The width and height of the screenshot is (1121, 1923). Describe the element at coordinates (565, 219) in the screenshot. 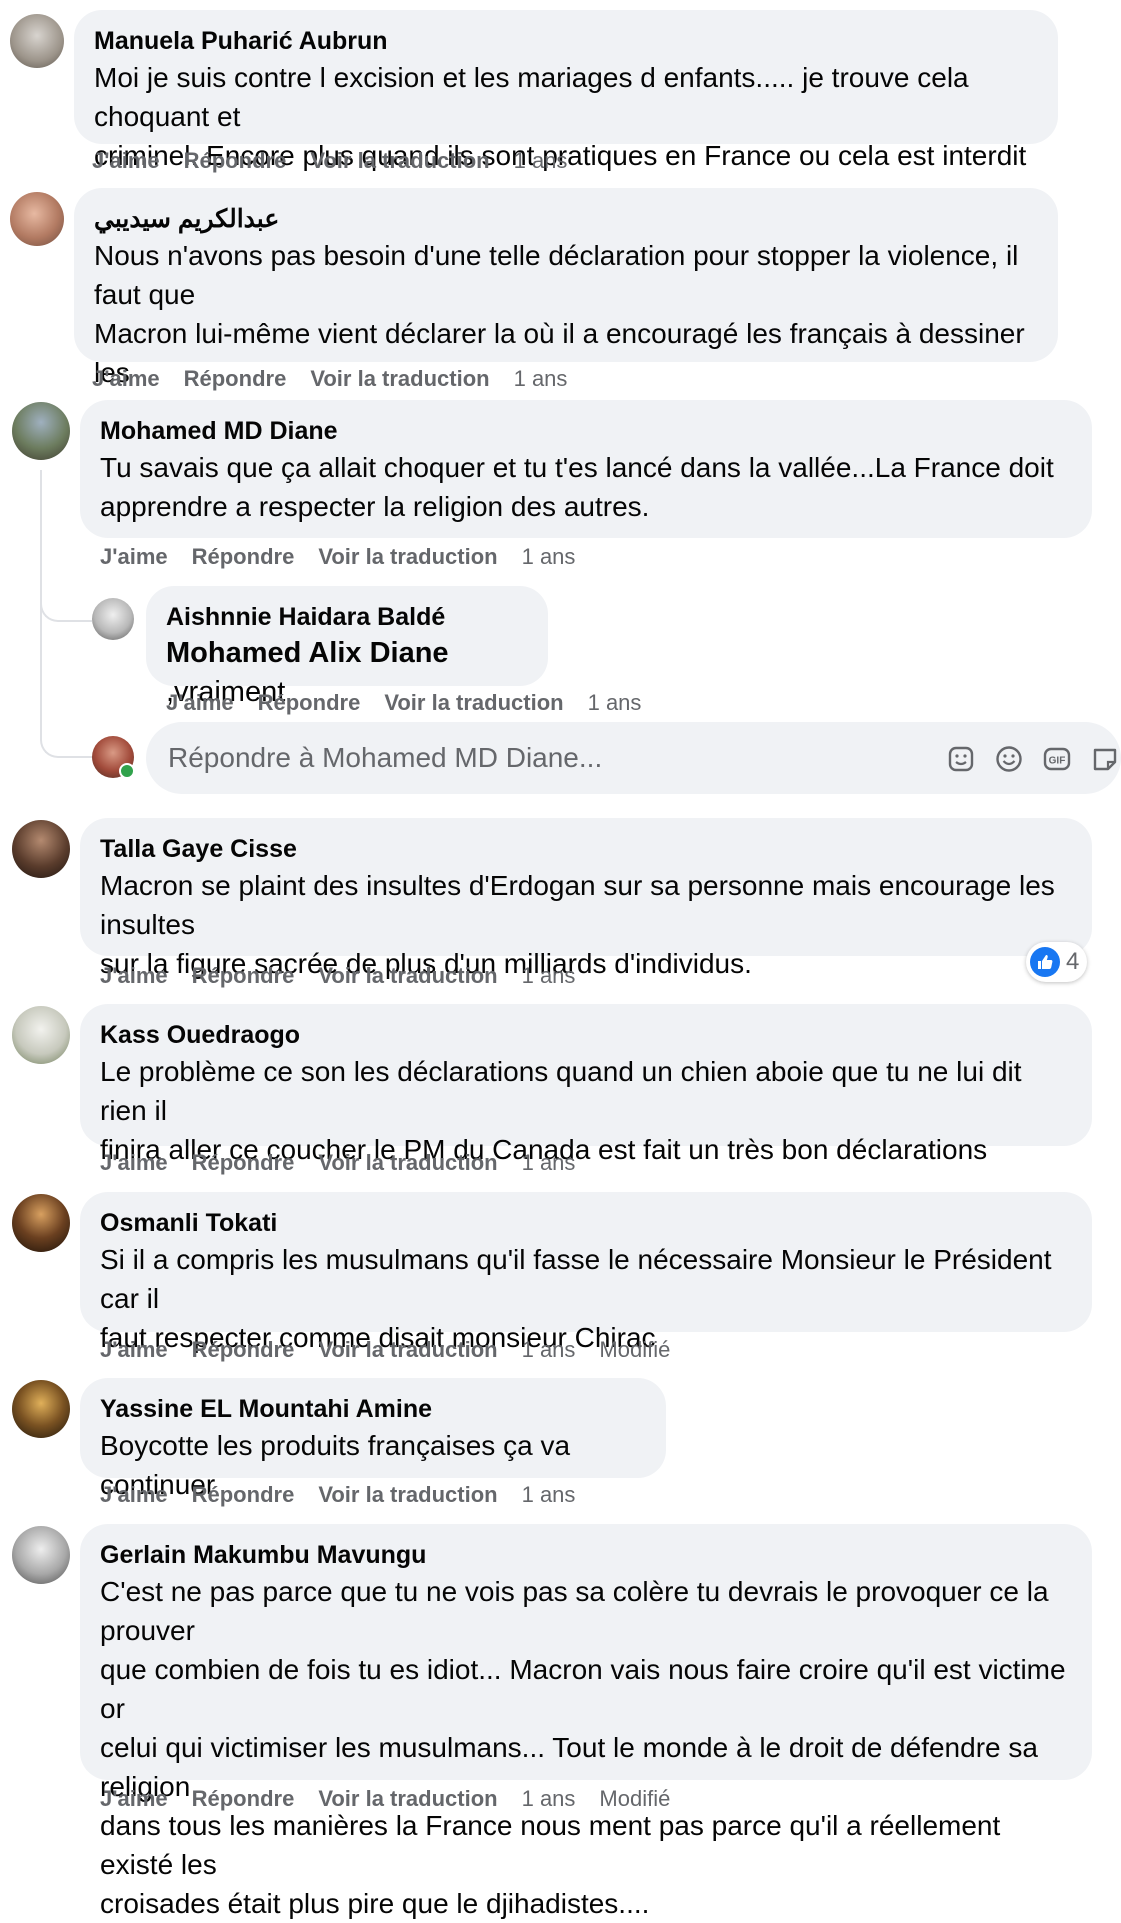

I see `comment-author: عبدالكريم سيديبي` at that location.